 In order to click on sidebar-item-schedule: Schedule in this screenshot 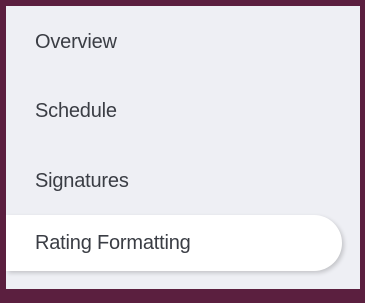, I will do `click(61, 111)`.